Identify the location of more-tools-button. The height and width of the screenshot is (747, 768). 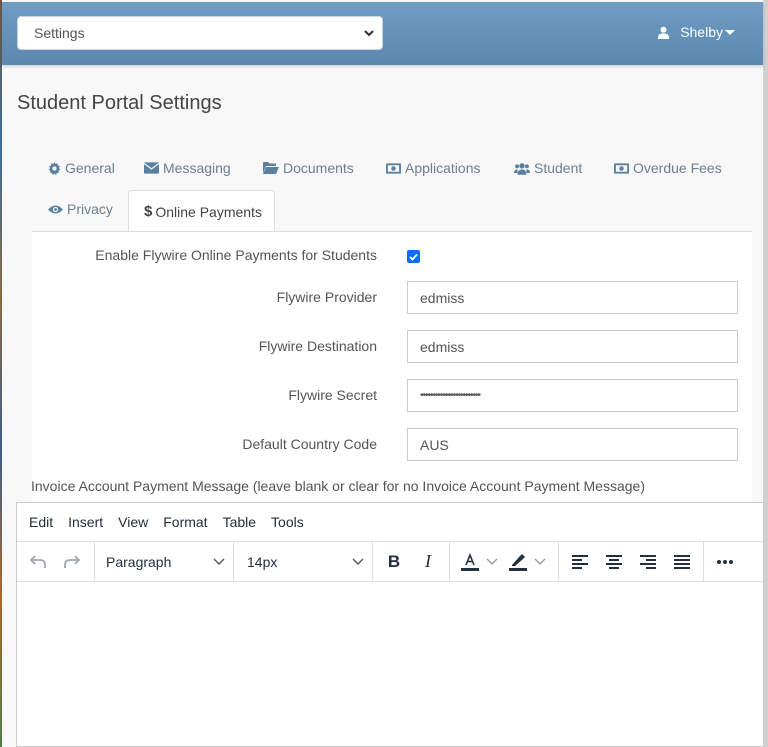
(725, 562).